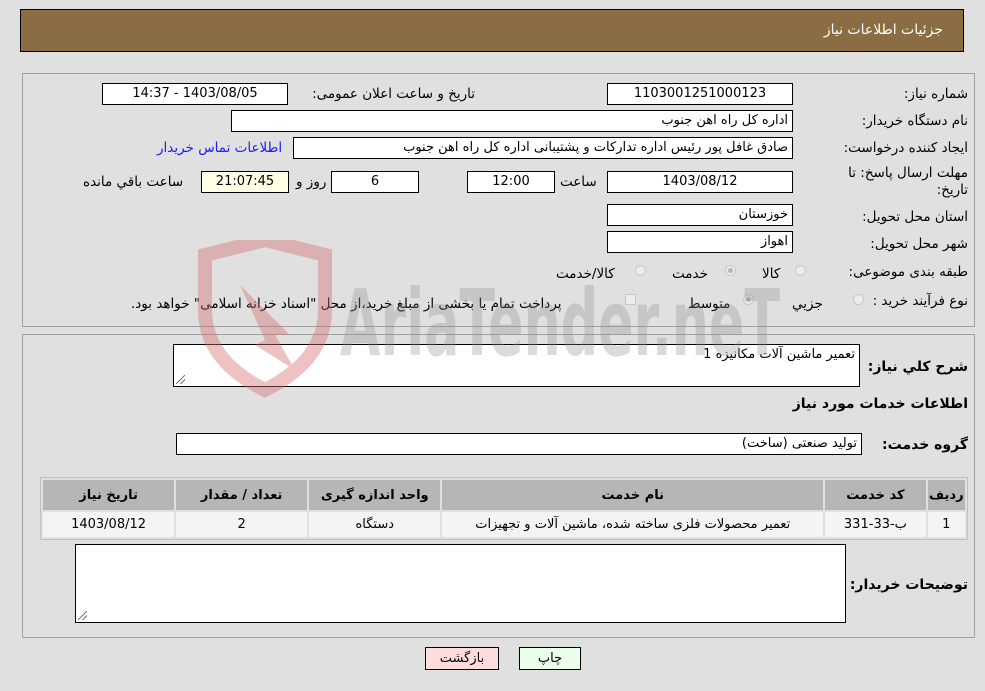 The width and height of the screenshot is (985, 691). What do you see at coordinates (917, 367) in the screenshot?
I see `description-label: شرح کلي نیاز:` at bounding box center [917, 367].